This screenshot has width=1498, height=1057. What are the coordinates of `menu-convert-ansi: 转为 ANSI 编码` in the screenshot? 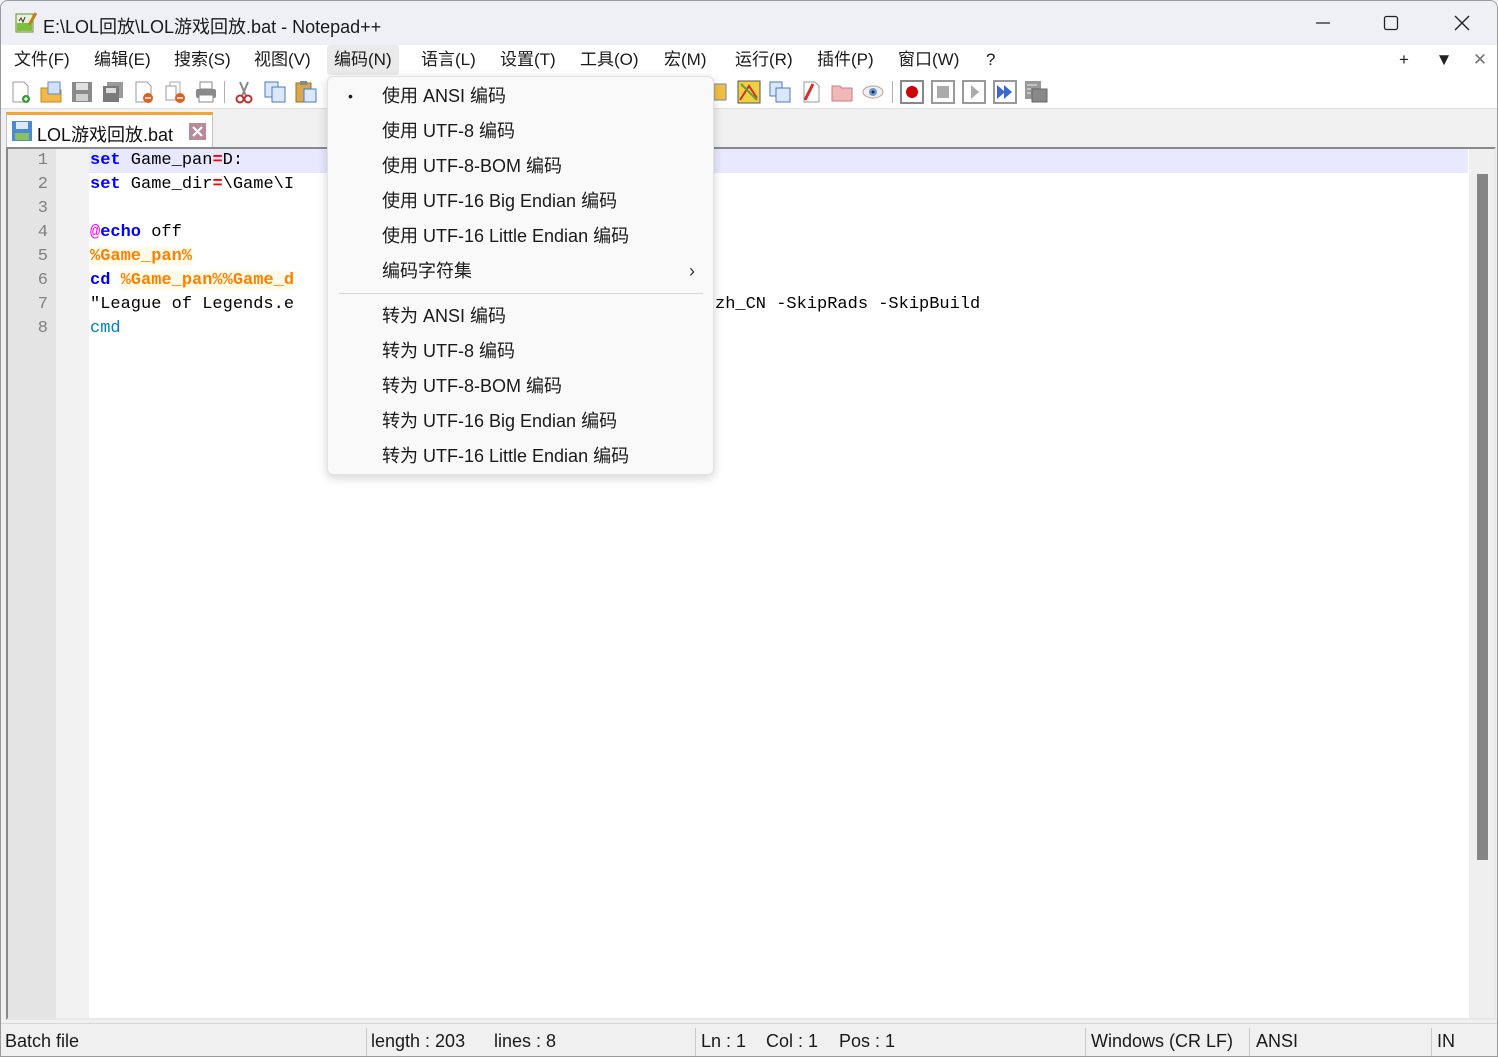 It's located at (520, 316).